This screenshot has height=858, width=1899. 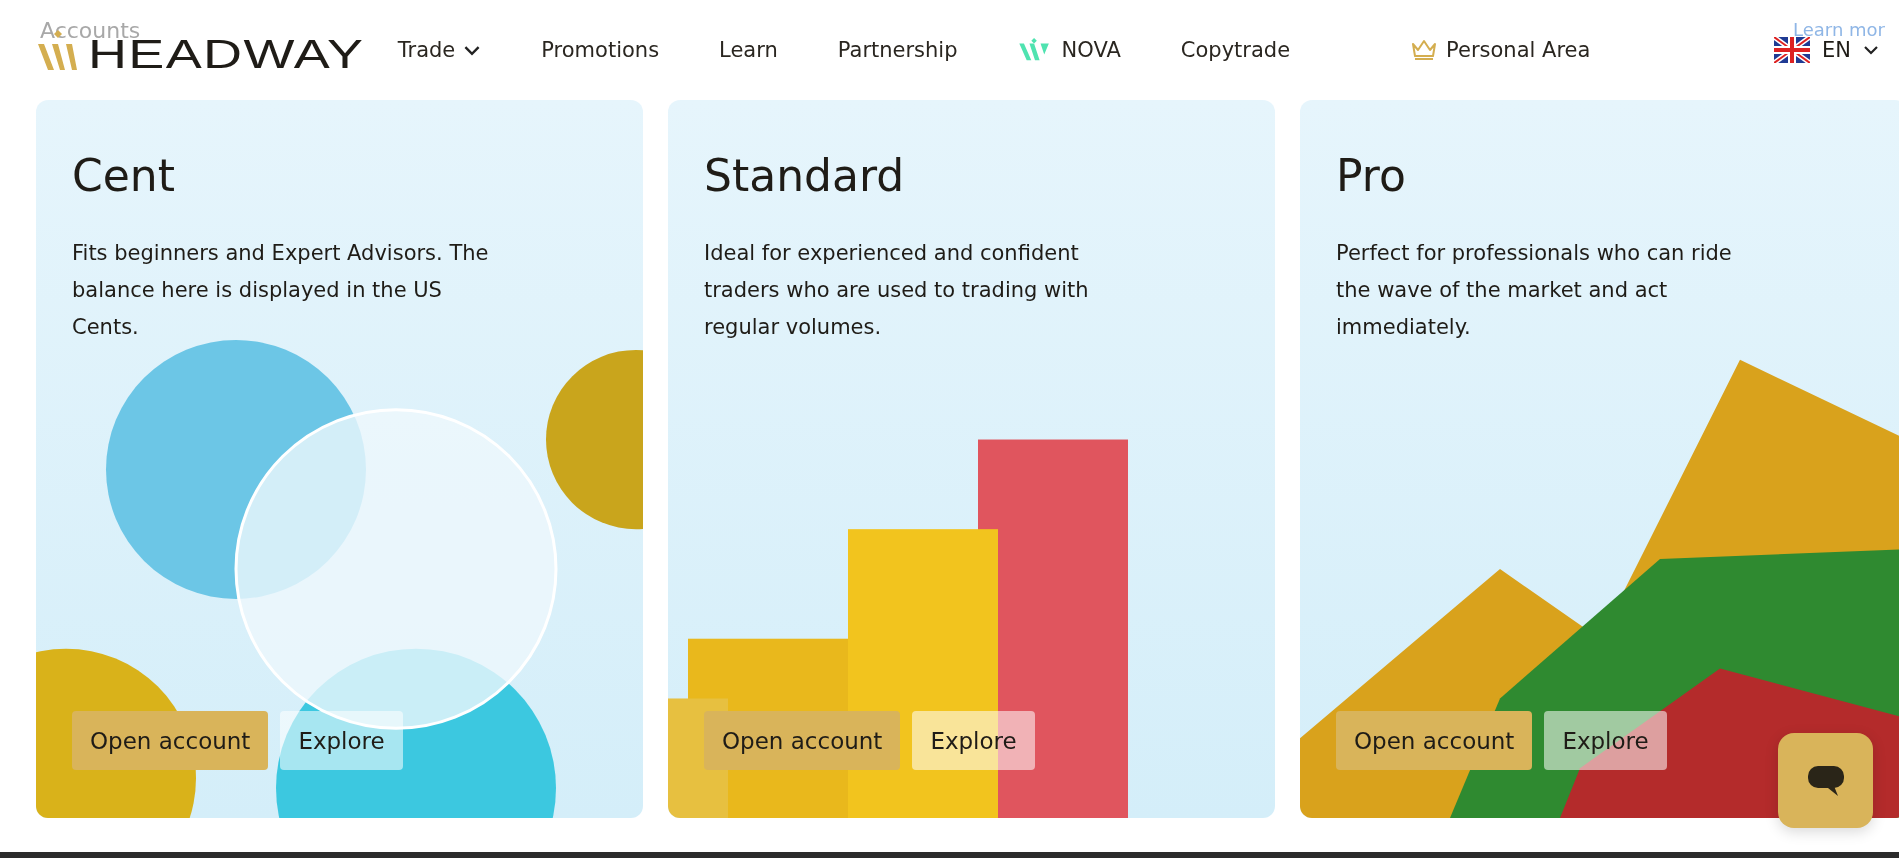 I want to click on card-description: Perfect for professionals who can ride the wave of the market and act immediately., so click(x=1534, y=290).